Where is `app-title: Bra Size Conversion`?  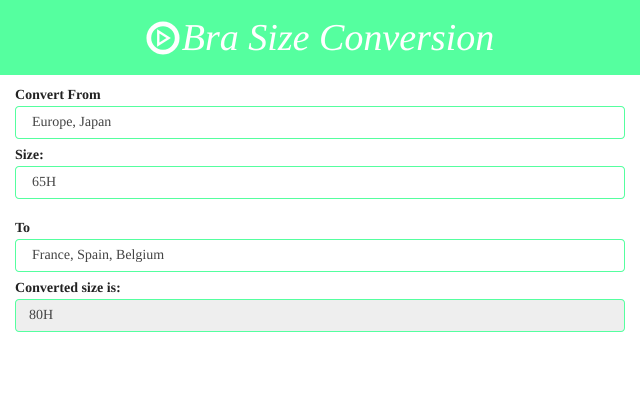
app-title: Bra Size Conversion is located at coordinates (338, 38).